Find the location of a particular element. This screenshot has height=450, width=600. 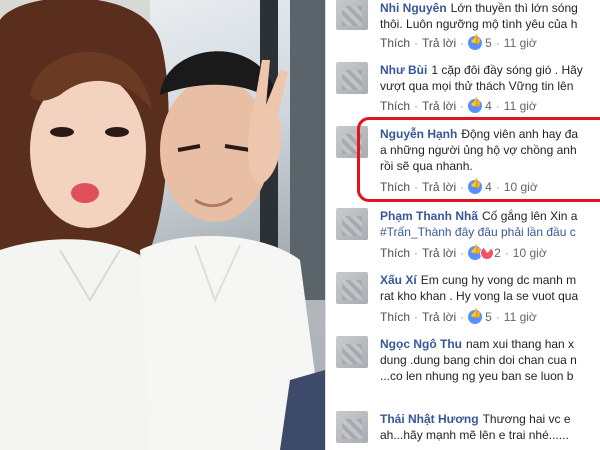

comment-author: Xấu Xí is located at coordinates (398, 280).